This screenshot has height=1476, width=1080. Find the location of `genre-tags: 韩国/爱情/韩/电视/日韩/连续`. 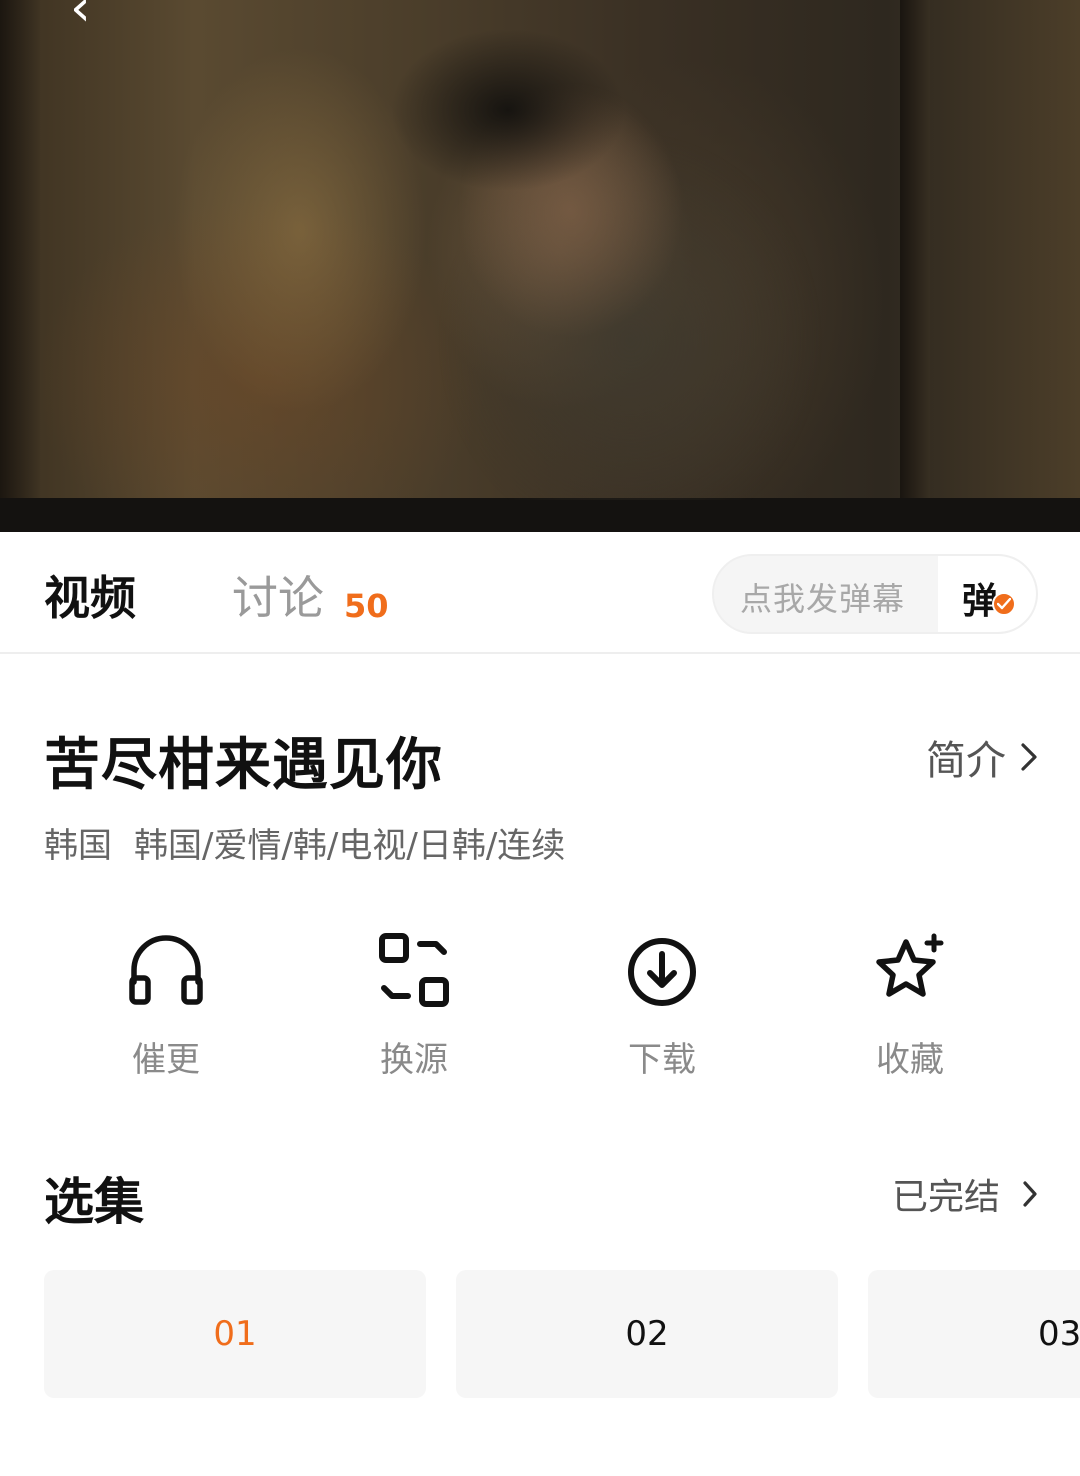

genre-tags: 韩国/爱情/韩/电视/日韩/连续 is located at coordinates (350, 846).